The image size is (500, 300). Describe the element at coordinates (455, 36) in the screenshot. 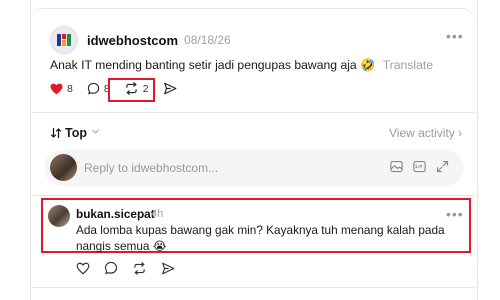

I see `post-more-icon: •••` at that location.